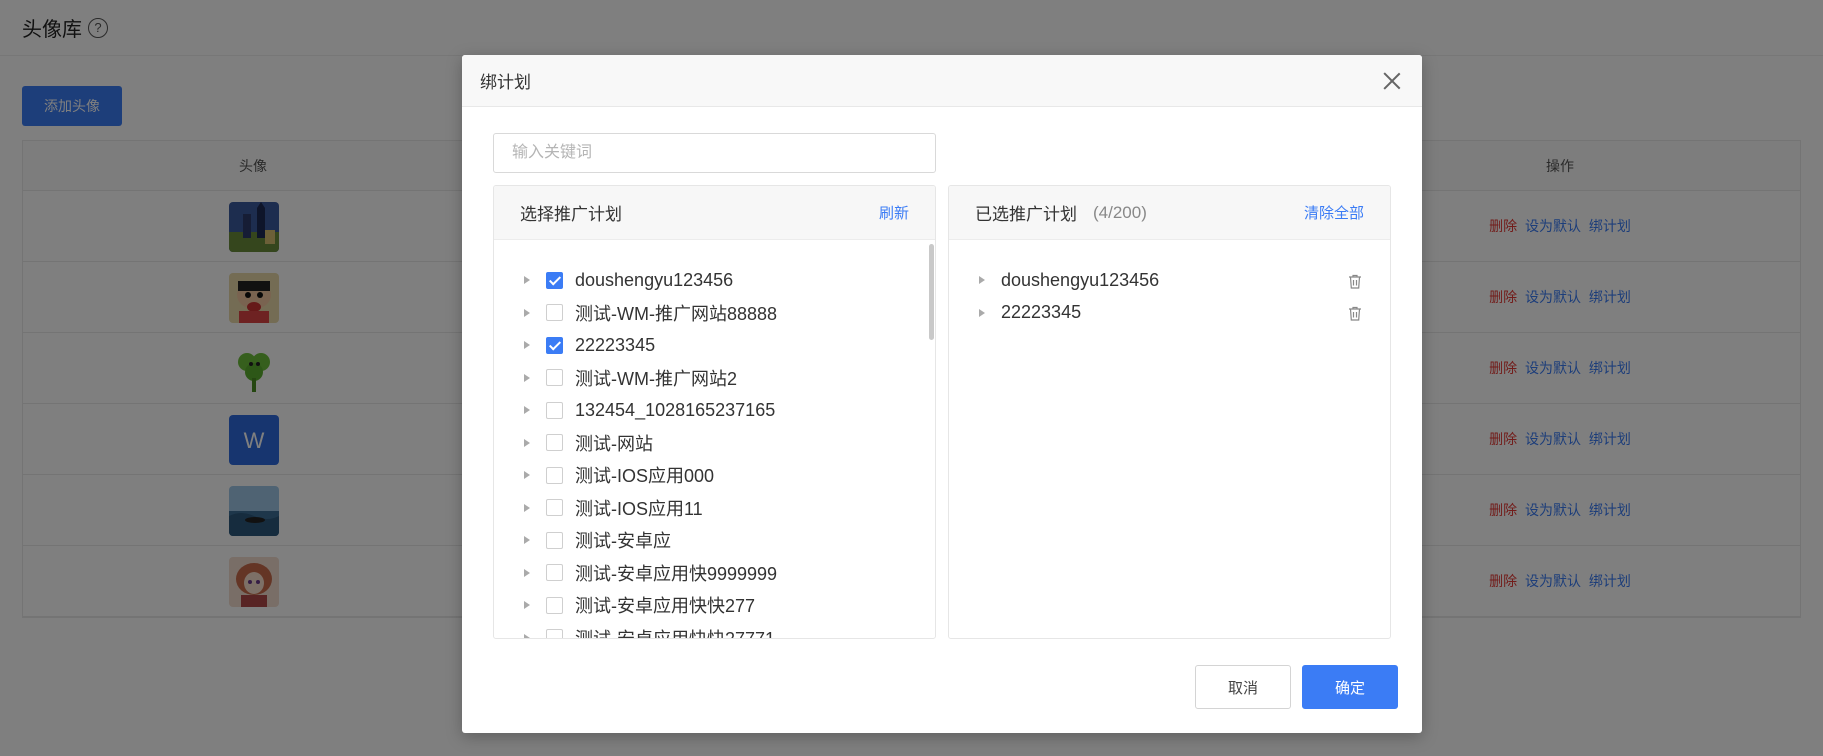  What do you see at coordinates (614, 443) in the screenshot?
I see `tree-node-label: 测试-网站` at bounding box center [614, 443].